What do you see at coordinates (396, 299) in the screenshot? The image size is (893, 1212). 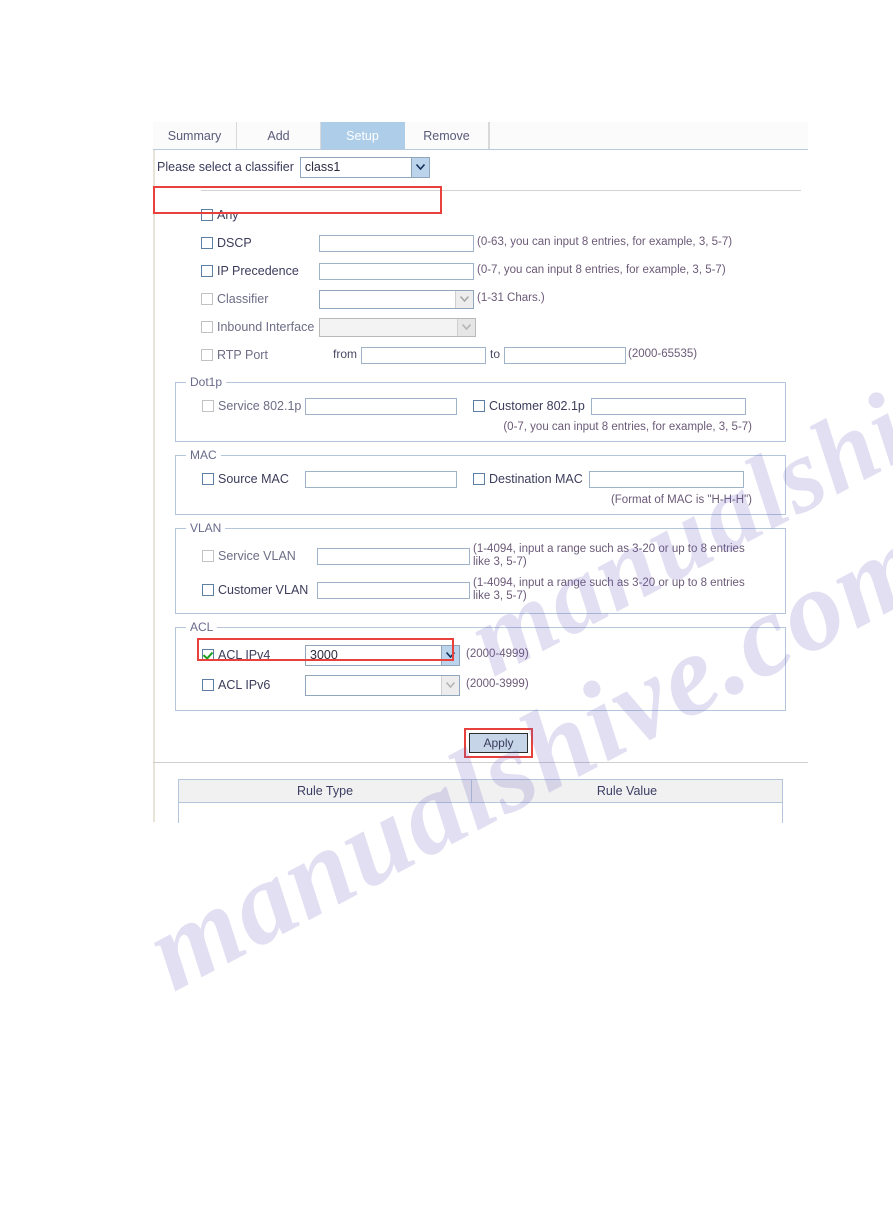 I see `classifier-value-select` at bounding box center [396, 299].